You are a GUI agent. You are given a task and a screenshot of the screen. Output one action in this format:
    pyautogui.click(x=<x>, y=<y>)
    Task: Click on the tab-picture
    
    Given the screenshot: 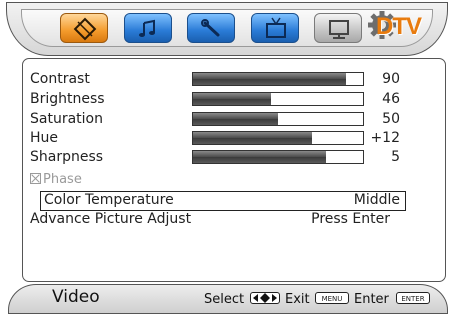 What is the action you would take?
    pyautogui.click(x=84, y=28)
    